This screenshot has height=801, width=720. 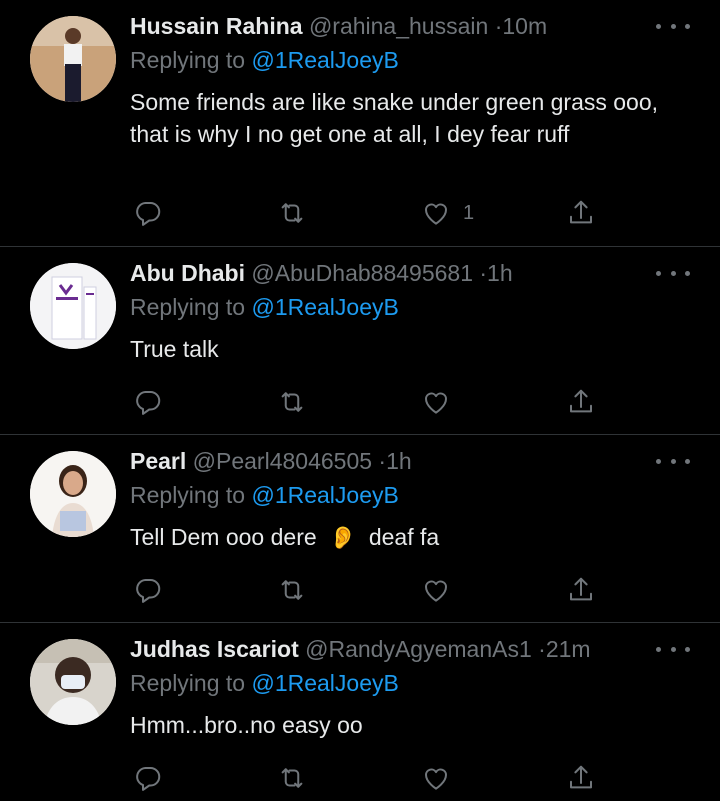 I want to click on like-count: 1, so click(x=469, y=212).